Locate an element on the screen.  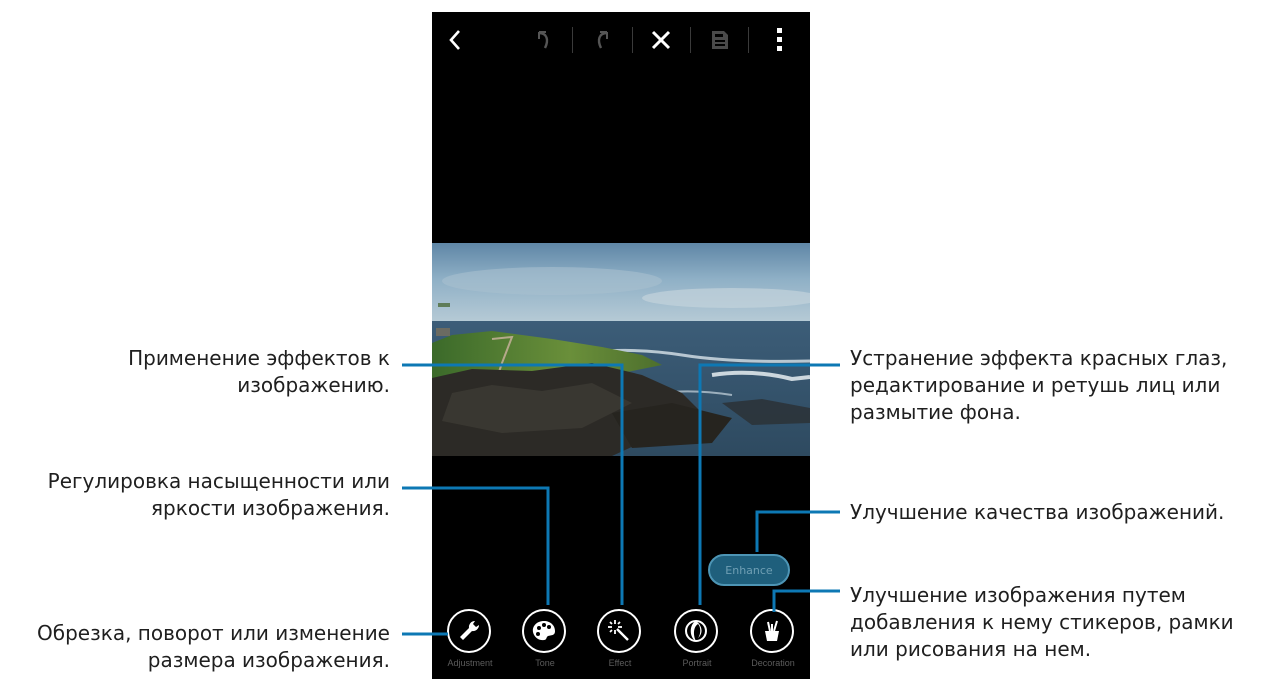
undo-button is located at coordinates (543, 40).